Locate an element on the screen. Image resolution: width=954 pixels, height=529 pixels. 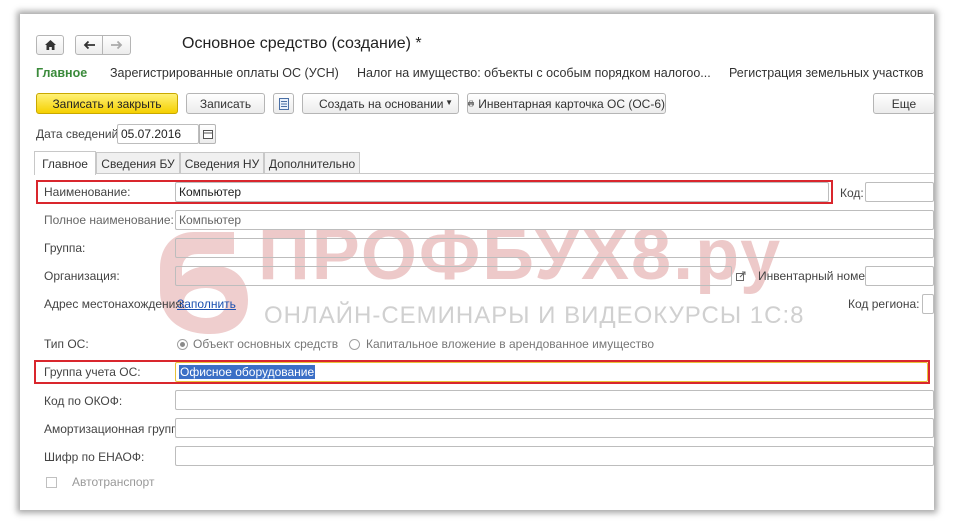
account-group-value: Офисное оборудование is located at coordinates (247, 372).